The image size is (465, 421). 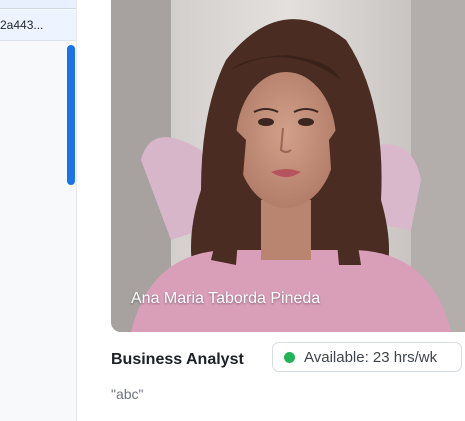 I want to click on availability-text: Available: 23 hrs/wk, so click(x=371, y=357).